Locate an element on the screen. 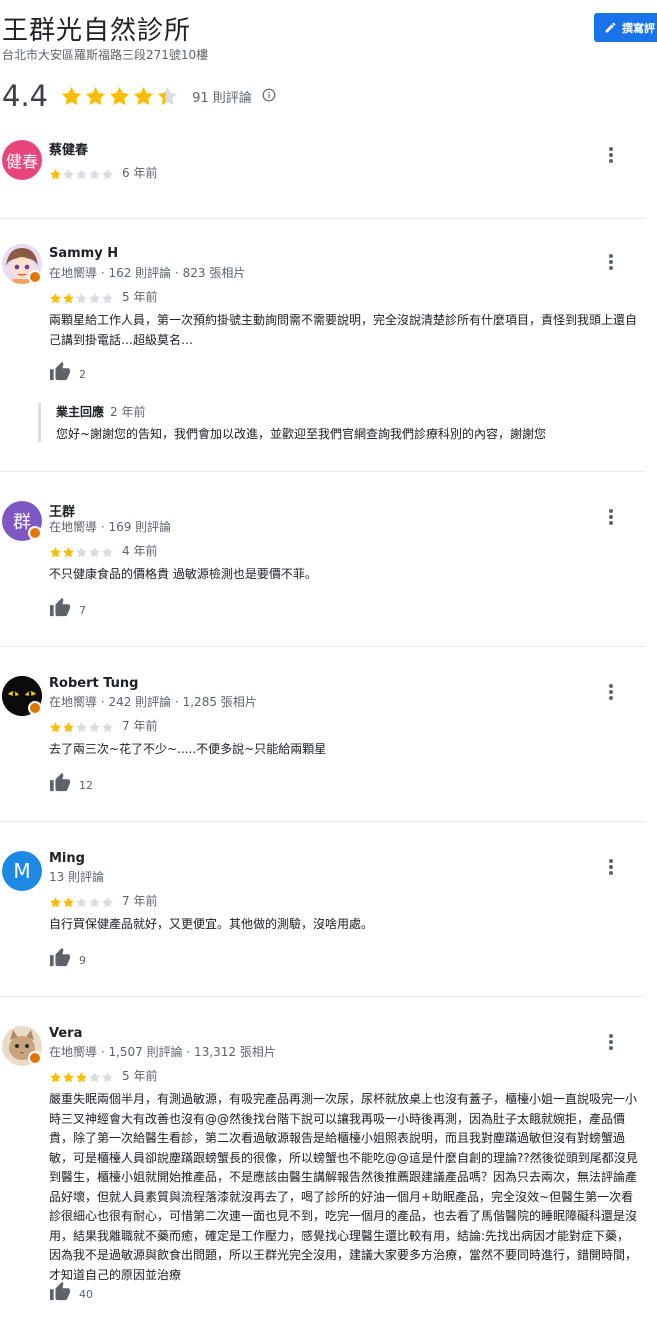  business-address: 台北市大安區羅斯福路三段271號10樓 is located at coordinates (105, 55).